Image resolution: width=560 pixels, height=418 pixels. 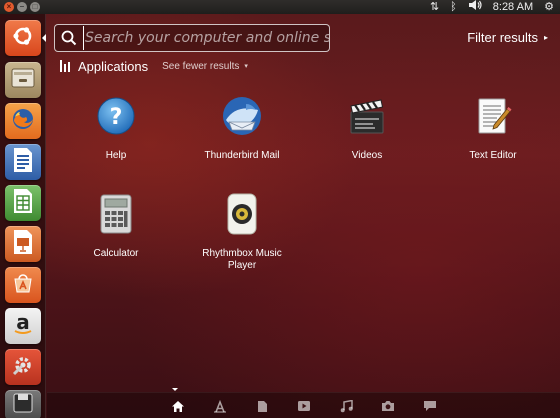 What do you see at coordinates (116, 155) in the screenshot?
I see `app-label: Help` at bounding box center [116, 155].